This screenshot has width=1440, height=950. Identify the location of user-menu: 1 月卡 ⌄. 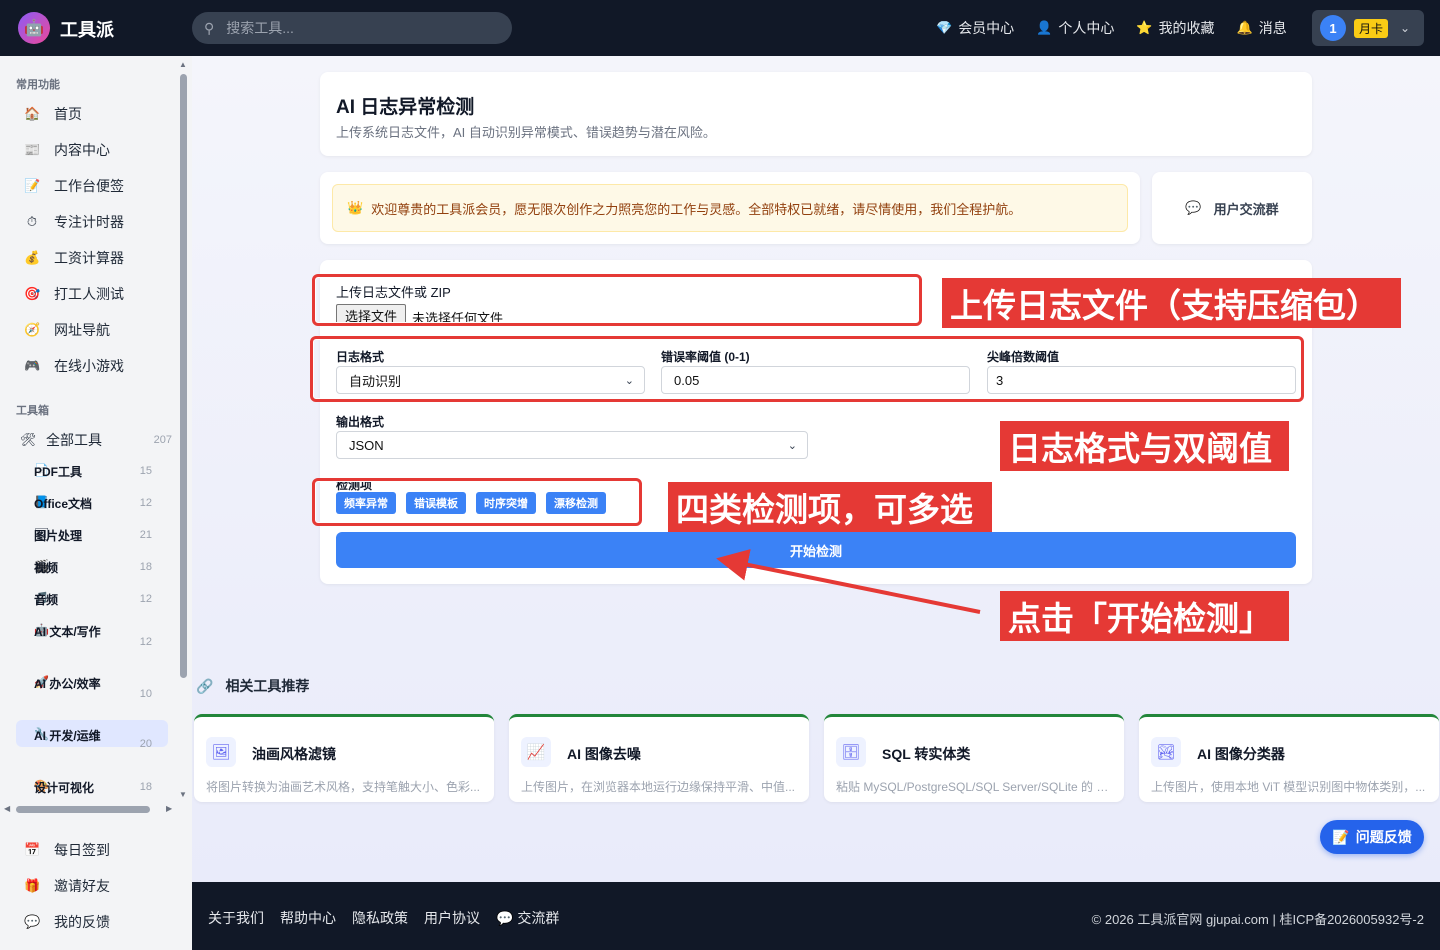
(1368, 28).